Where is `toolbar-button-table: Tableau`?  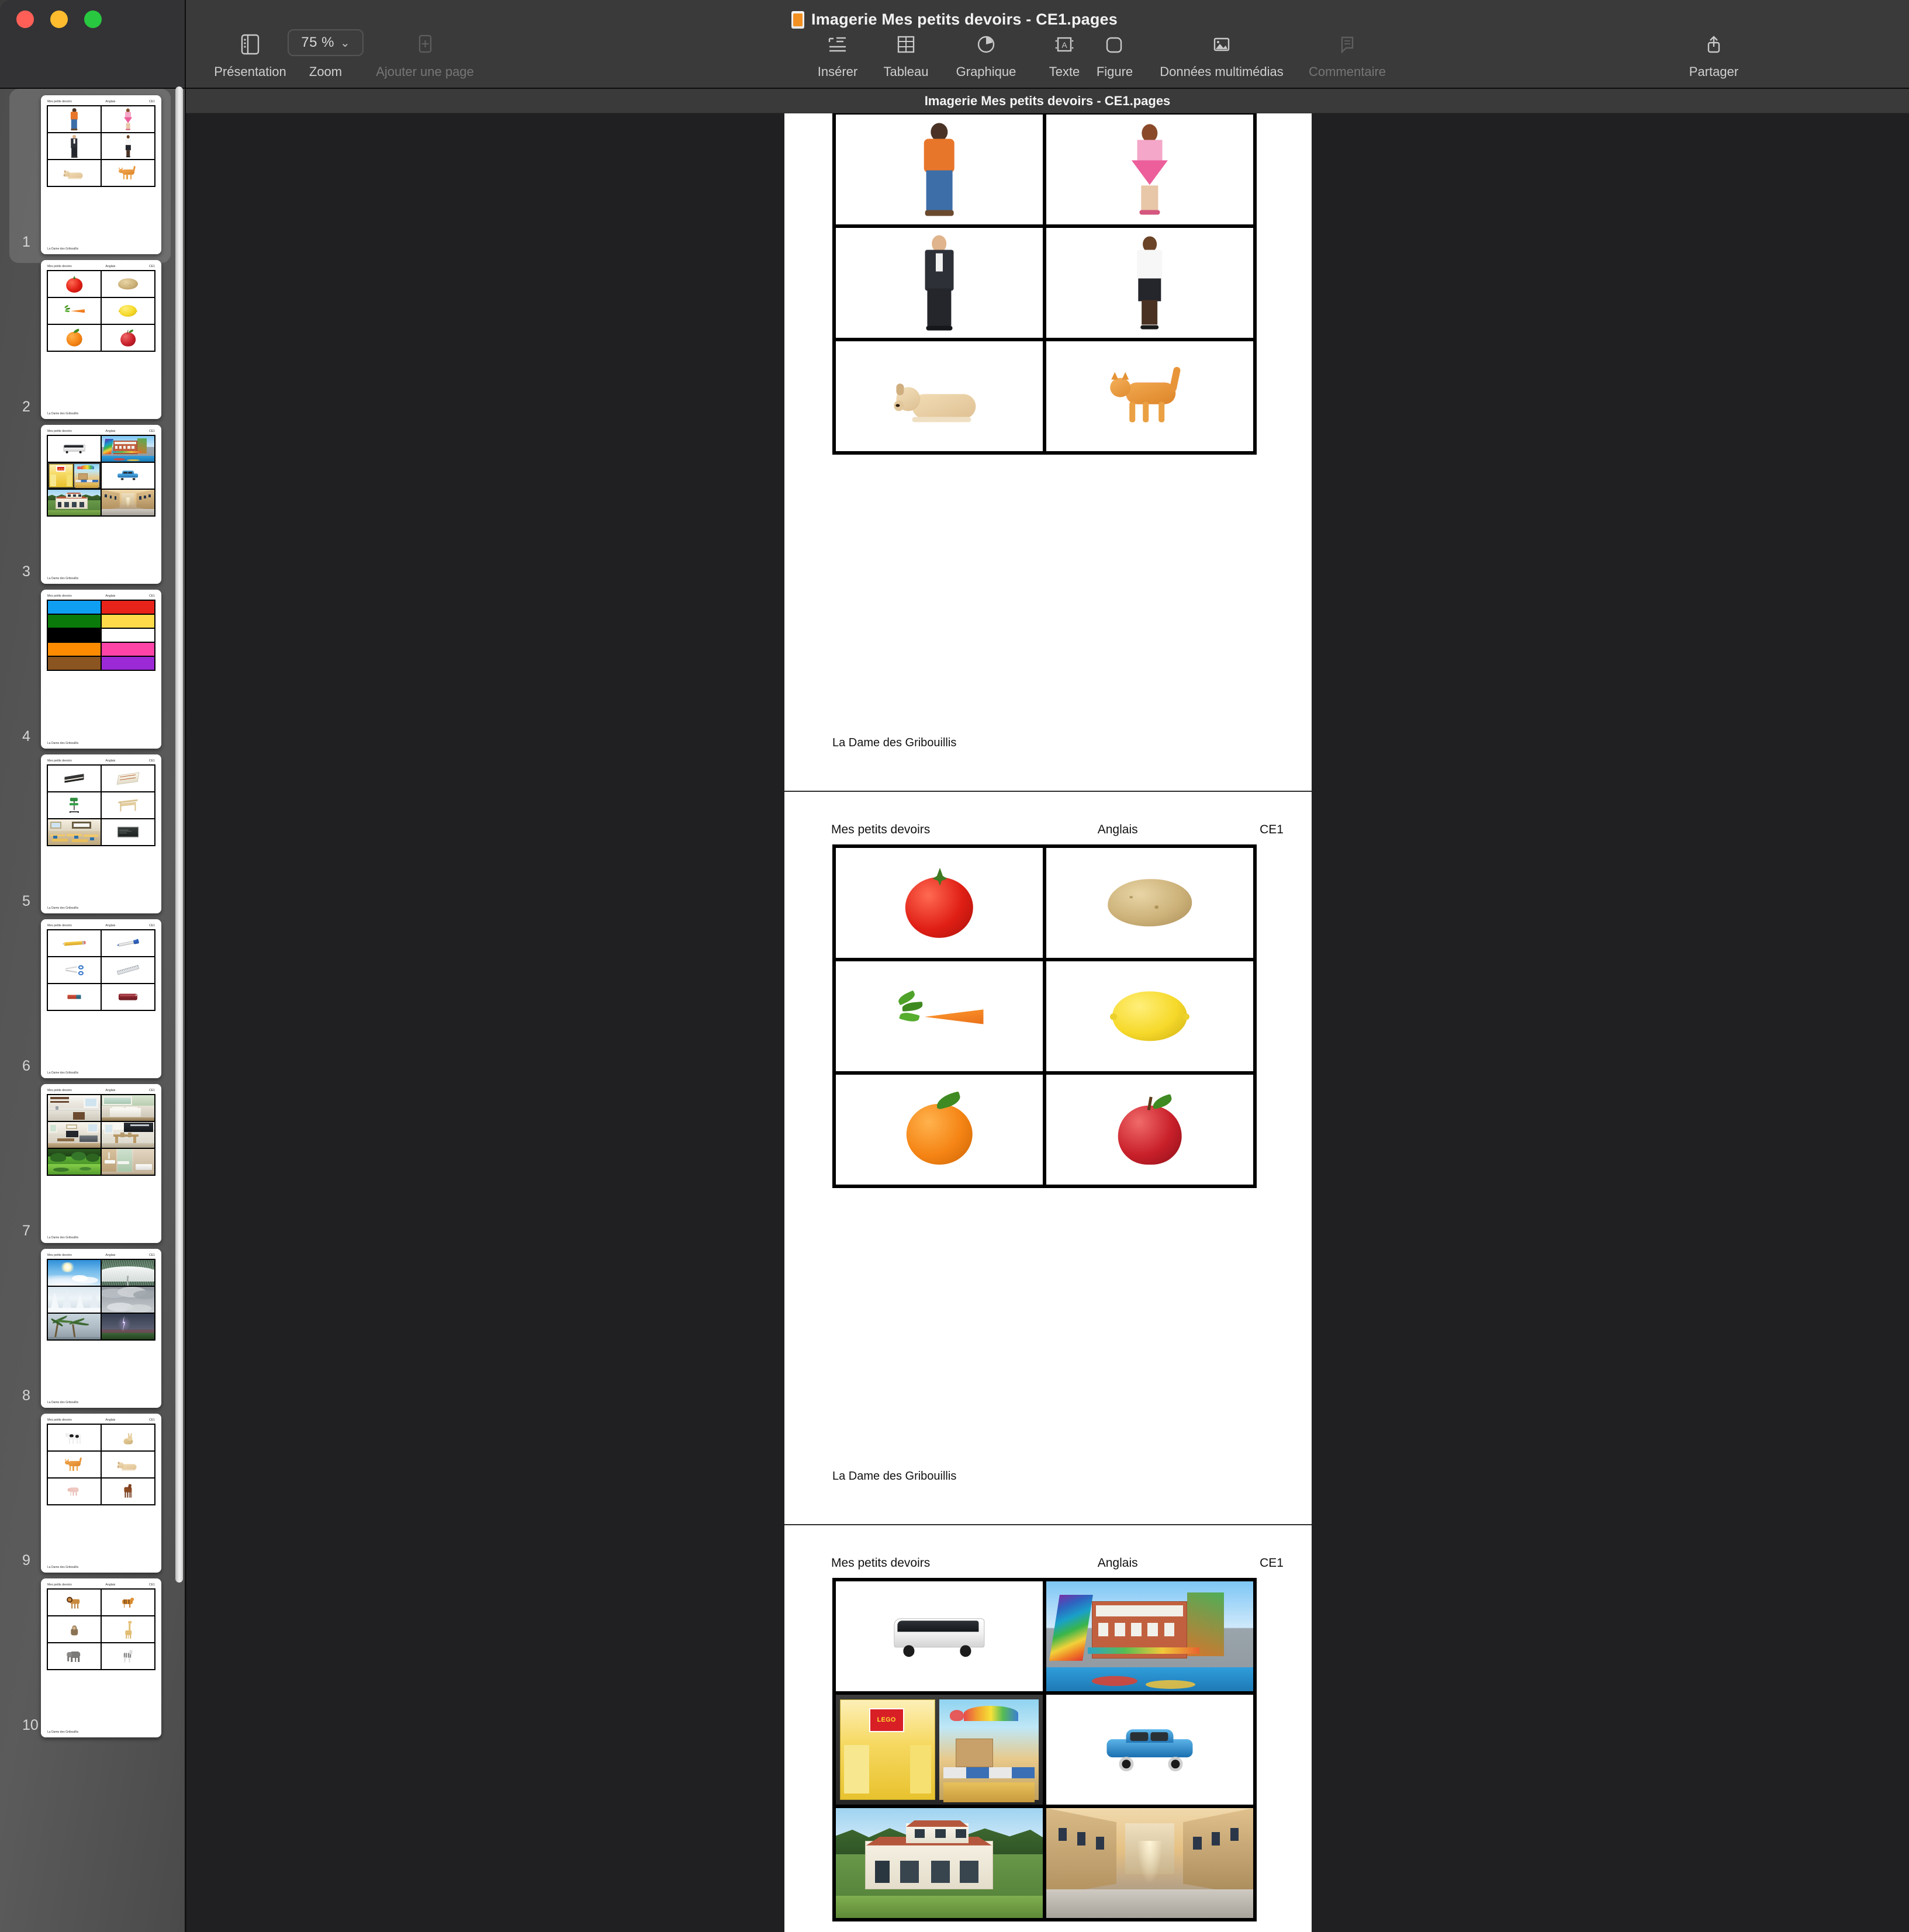
toolbar-button-table: Tableau is located at coordinates (906, 54).